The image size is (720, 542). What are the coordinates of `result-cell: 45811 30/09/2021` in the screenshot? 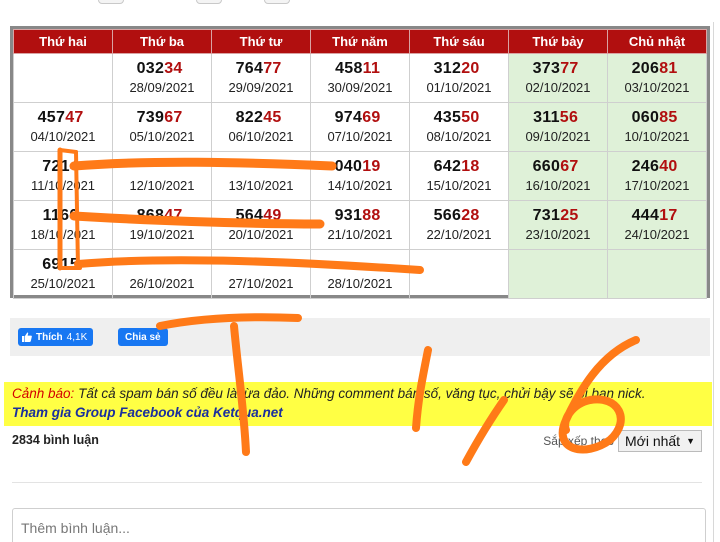 It's located at (360, 78).